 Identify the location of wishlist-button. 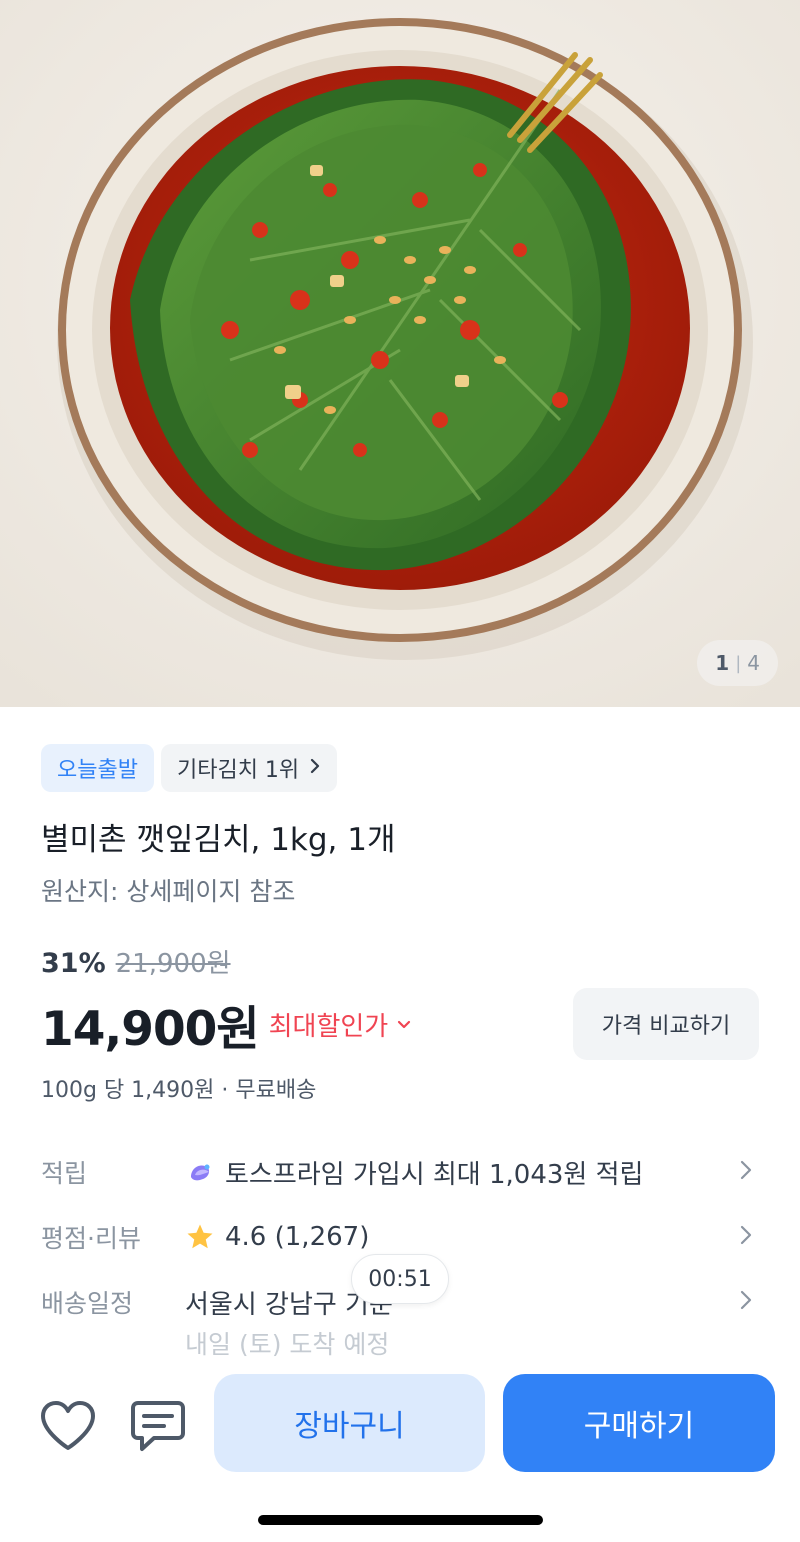
(68, 1426).